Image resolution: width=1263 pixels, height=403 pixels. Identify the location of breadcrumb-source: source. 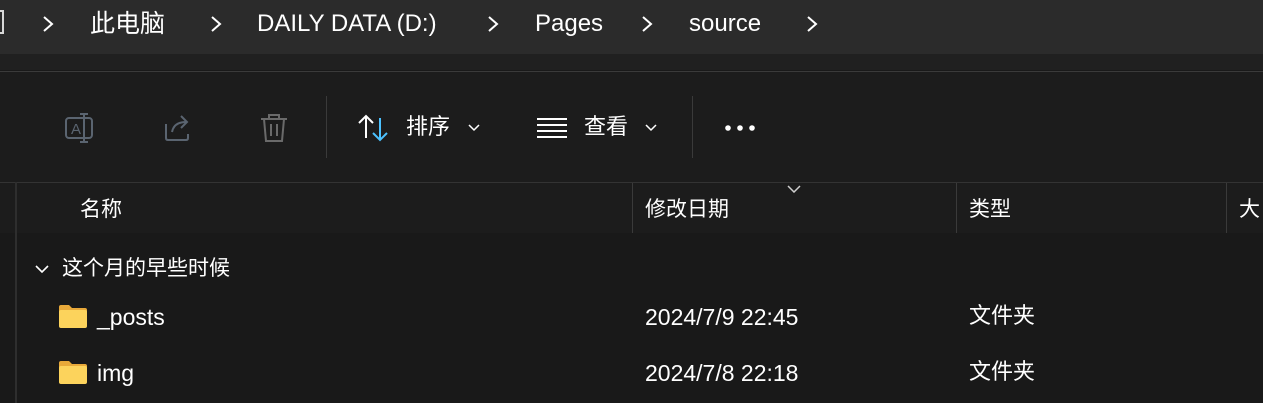
(725, 24).